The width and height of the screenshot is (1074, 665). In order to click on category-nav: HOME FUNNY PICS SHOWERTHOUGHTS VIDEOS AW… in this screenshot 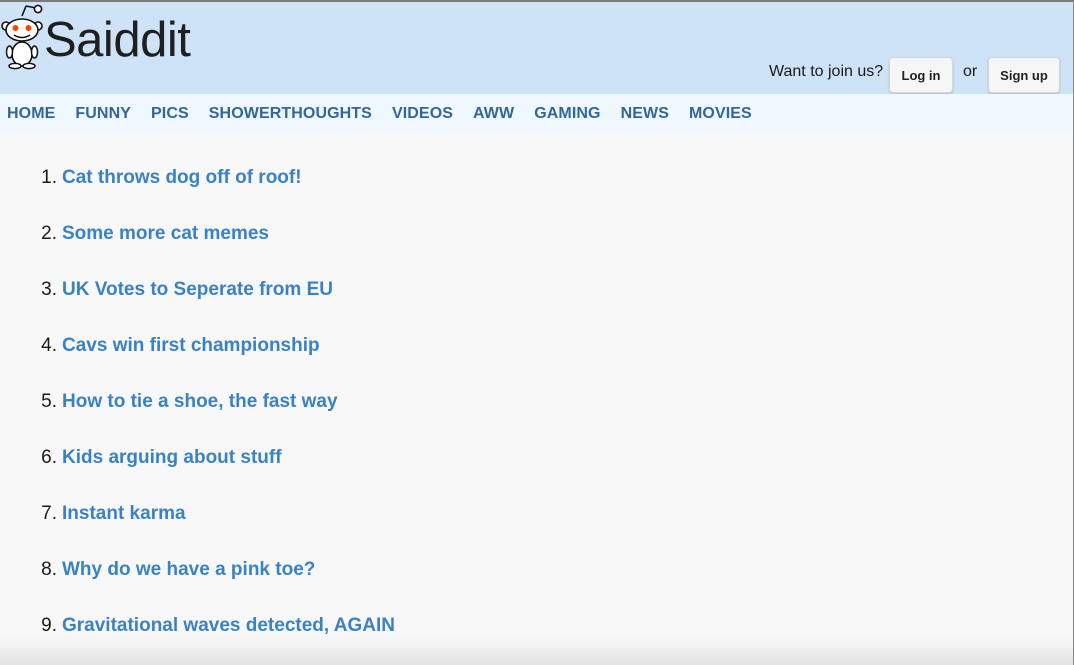, I will do `click(536, 114)`.